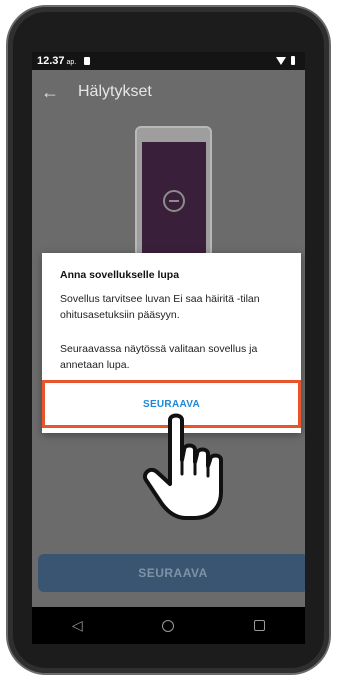 This screenshot has width=337, height=679. Describe the element at coordinates (171, 573) in the screenshot. I see `next-button: SEURAAVA` at that location.